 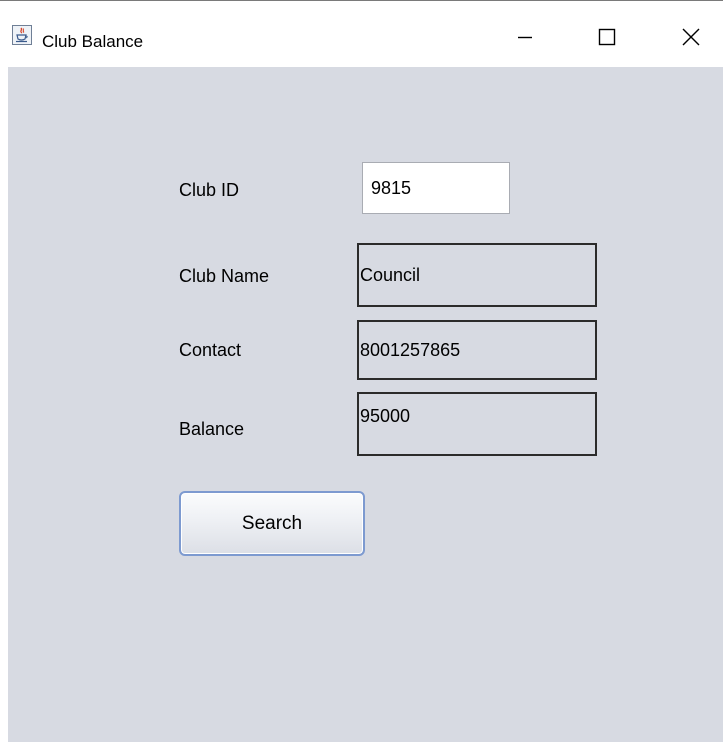 What do you see at coordinates (212, 429) in the screenshot?
I see `balance-label: Balance` at bounding box center [212, 429].